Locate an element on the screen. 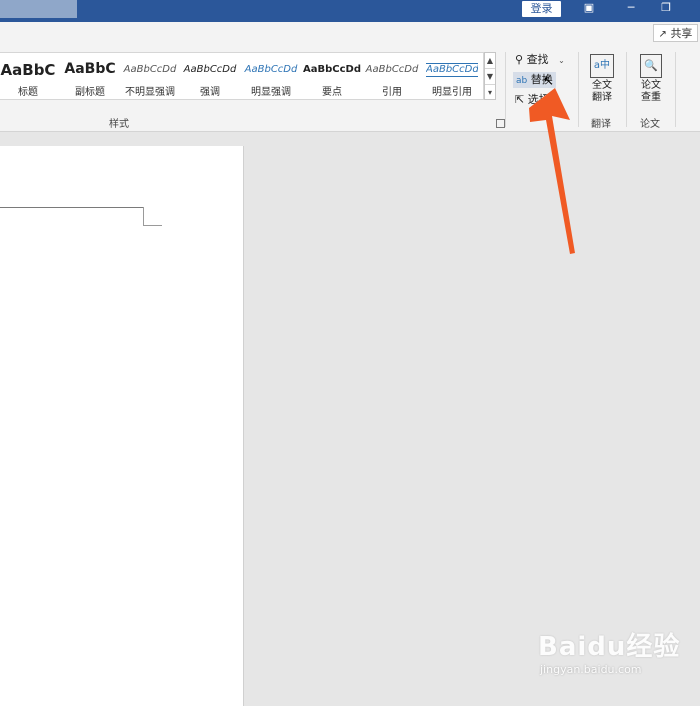 The height and width of the screenshot is (706, 700). restore-window-icon: ❐ is located at coordinates (666, 8).